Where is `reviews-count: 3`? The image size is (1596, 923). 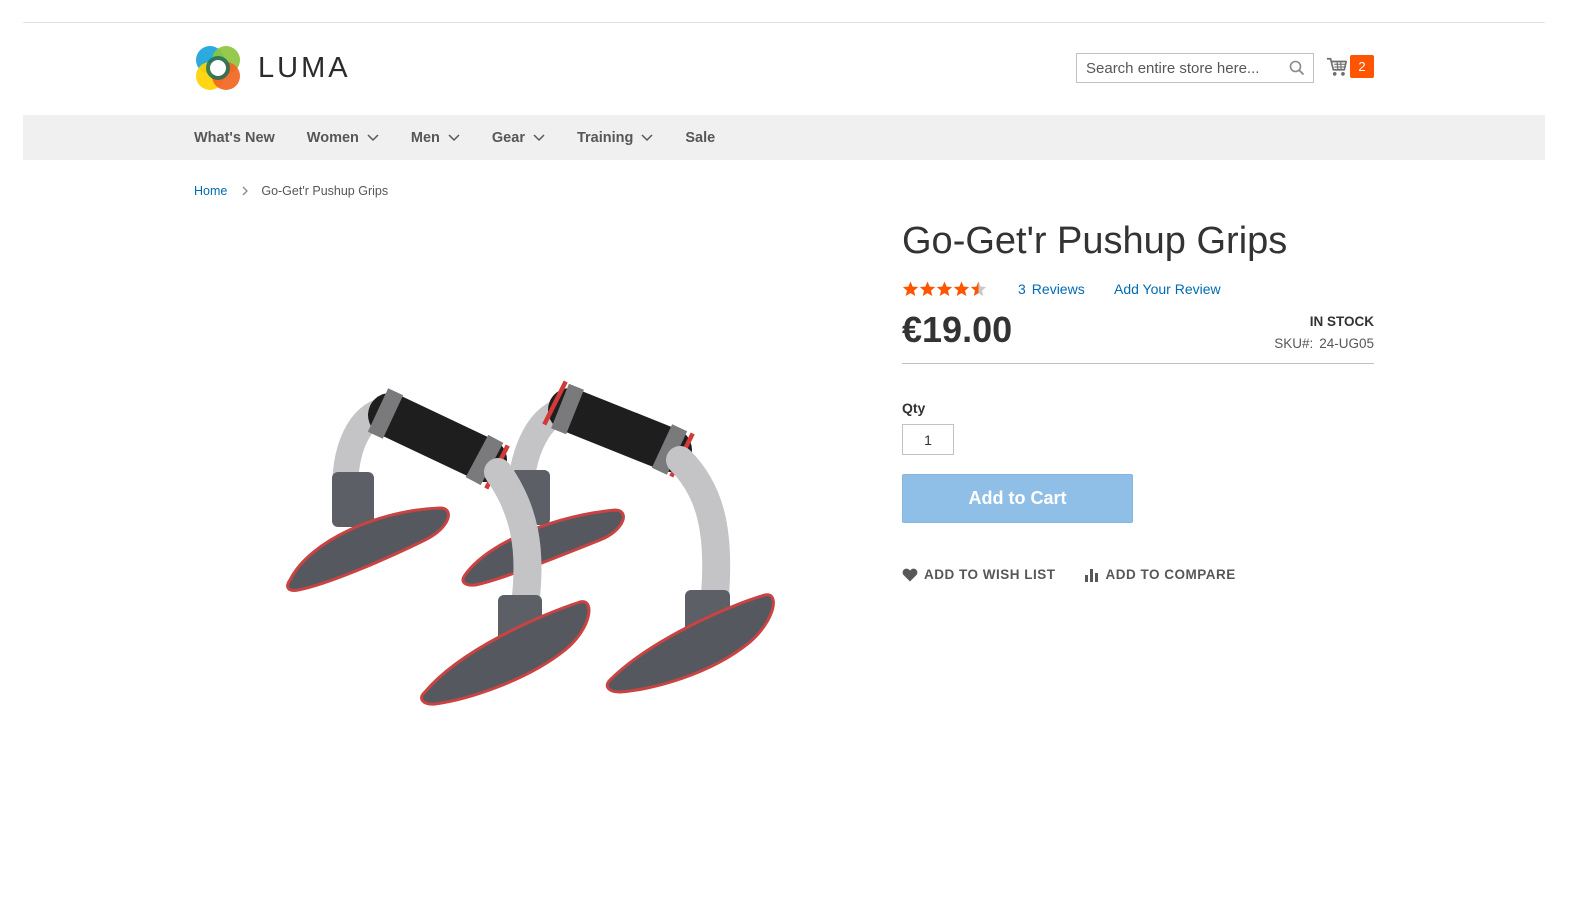
reviews-count: 3 is located at coordinates (1022, 289).